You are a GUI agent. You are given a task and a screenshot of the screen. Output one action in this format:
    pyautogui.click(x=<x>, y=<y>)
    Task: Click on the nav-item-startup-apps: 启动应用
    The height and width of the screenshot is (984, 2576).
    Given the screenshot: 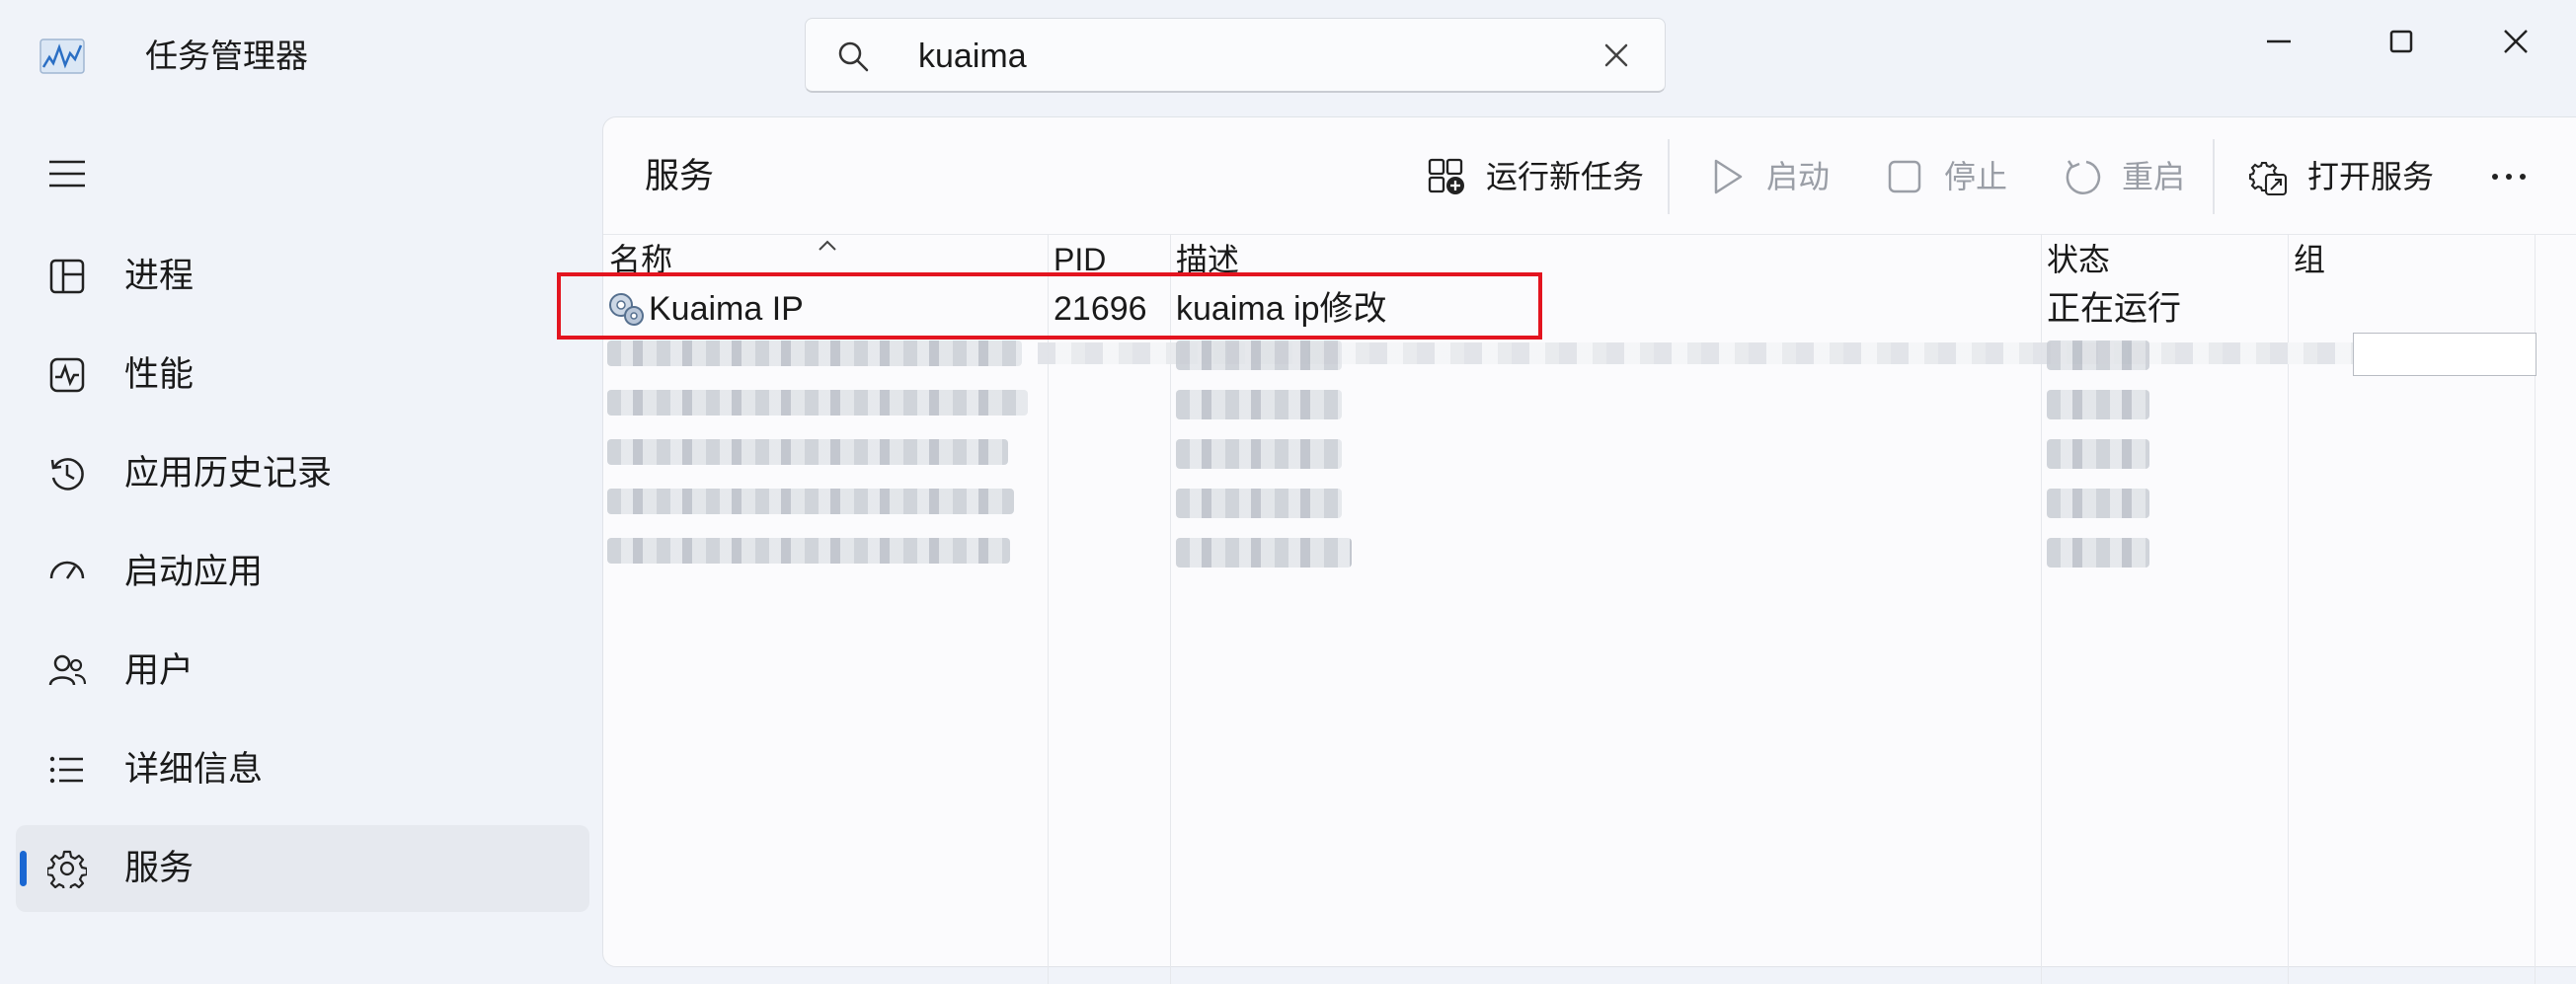 What is the action you would take?
    pyautogui.click(x=302, y=572)
    